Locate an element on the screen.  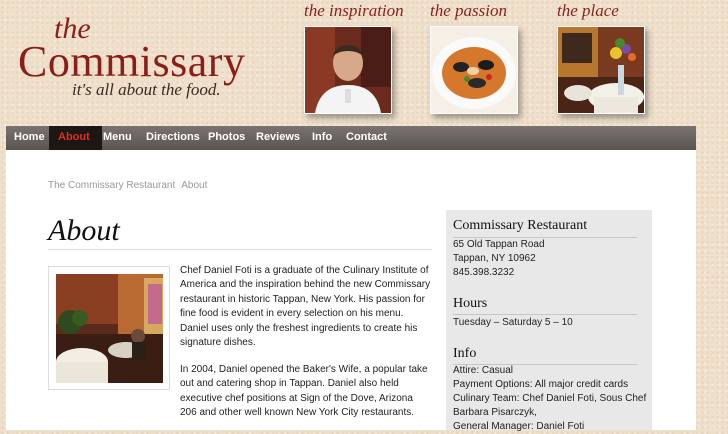
dish-photo is located at coordinates (474, 70).